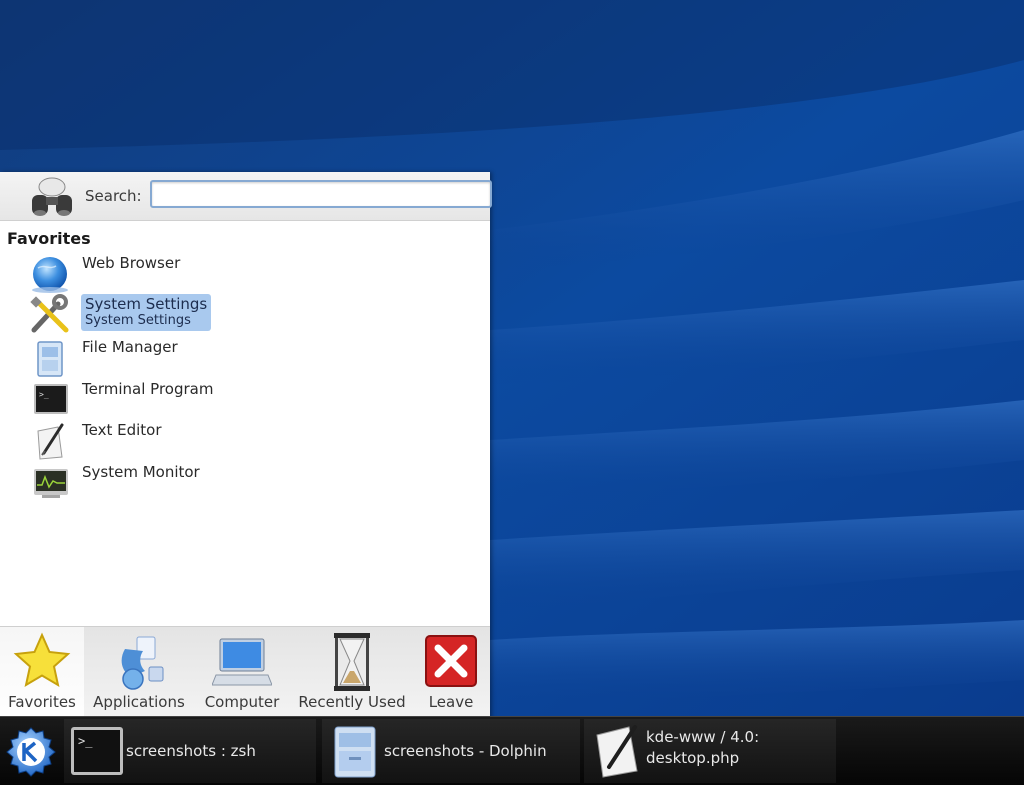 Image resolution: width=1024 pixels, height=785 pixels. I want to click on application-launcher-button, so click(31, 753).